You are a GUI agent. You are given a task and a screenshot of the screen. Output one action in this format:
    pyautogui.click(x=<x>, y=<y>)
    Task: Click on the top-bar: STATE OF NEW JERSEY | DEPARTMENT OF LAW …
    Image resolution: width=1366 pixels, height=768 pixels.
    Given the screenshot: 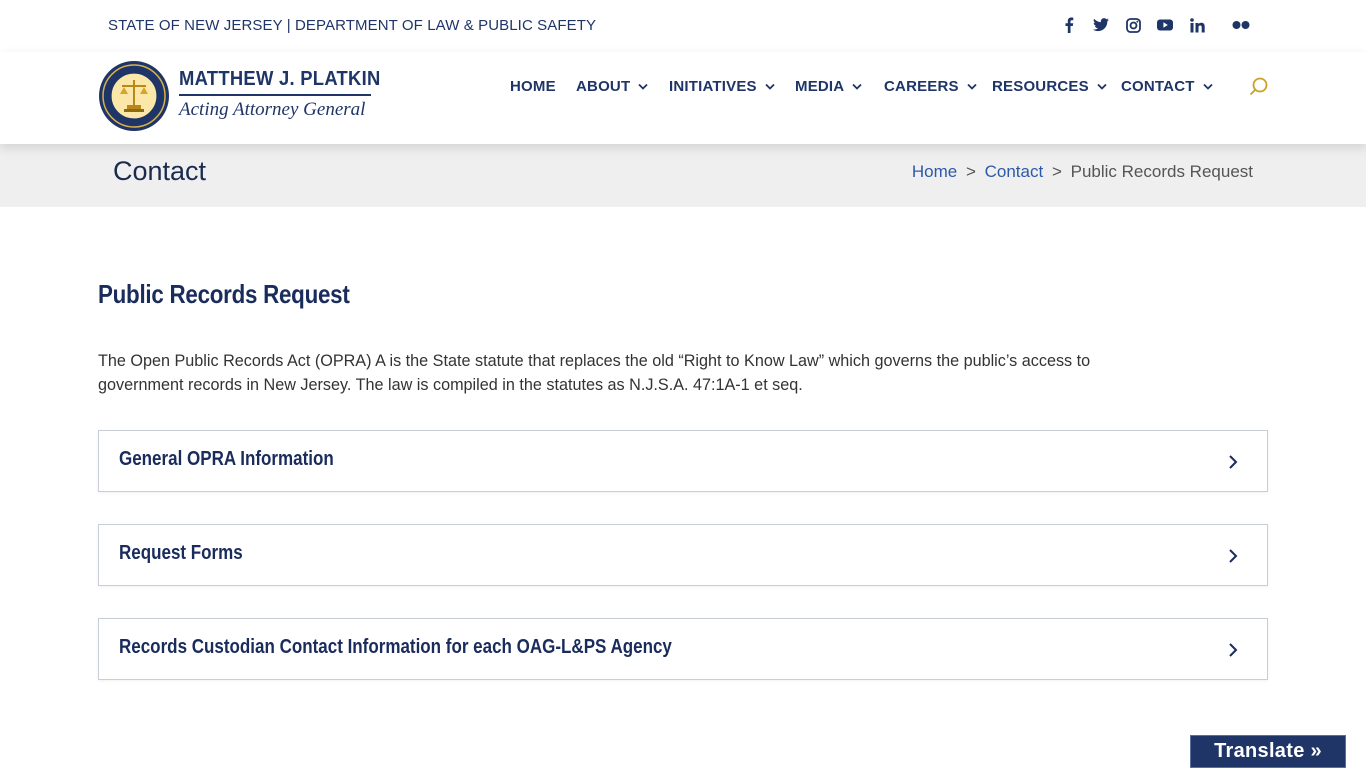 What is the action you would take?
    pyautogui.click(x=683, y=26)
    